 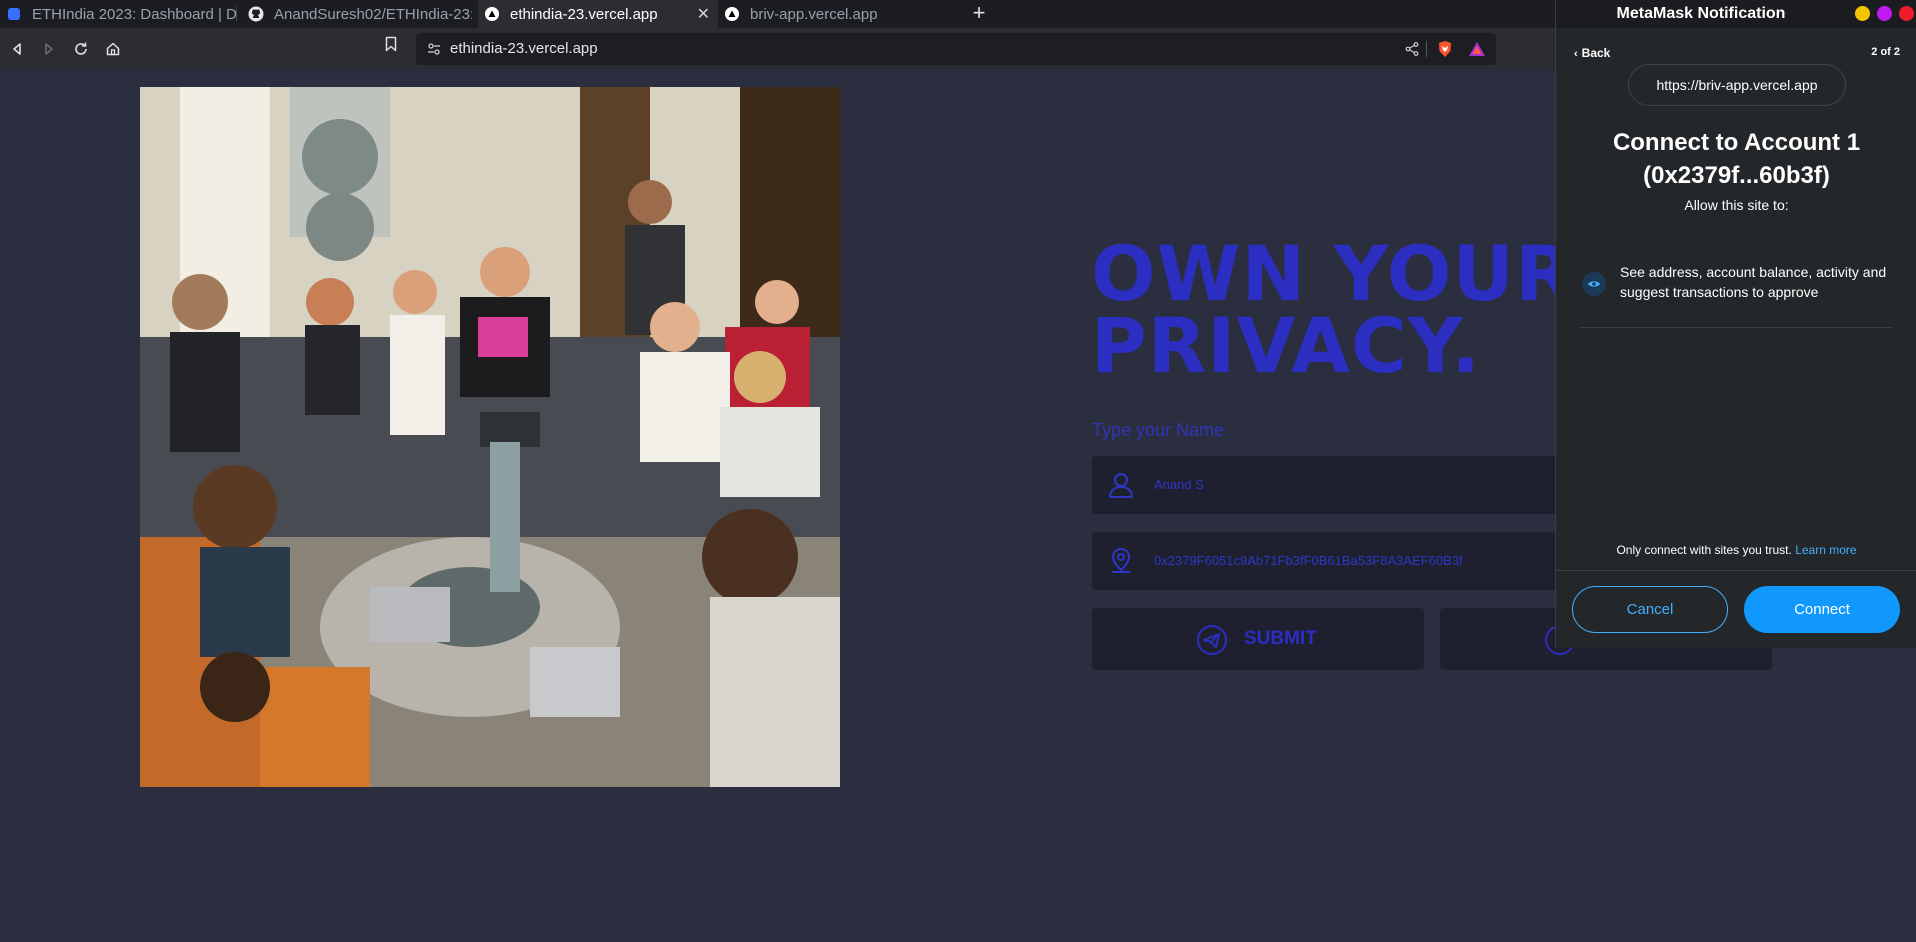 What do you see at coordinates (1594, 284) in the screenshot?
I see `eye-icon` at bounding box center [1594, 284].